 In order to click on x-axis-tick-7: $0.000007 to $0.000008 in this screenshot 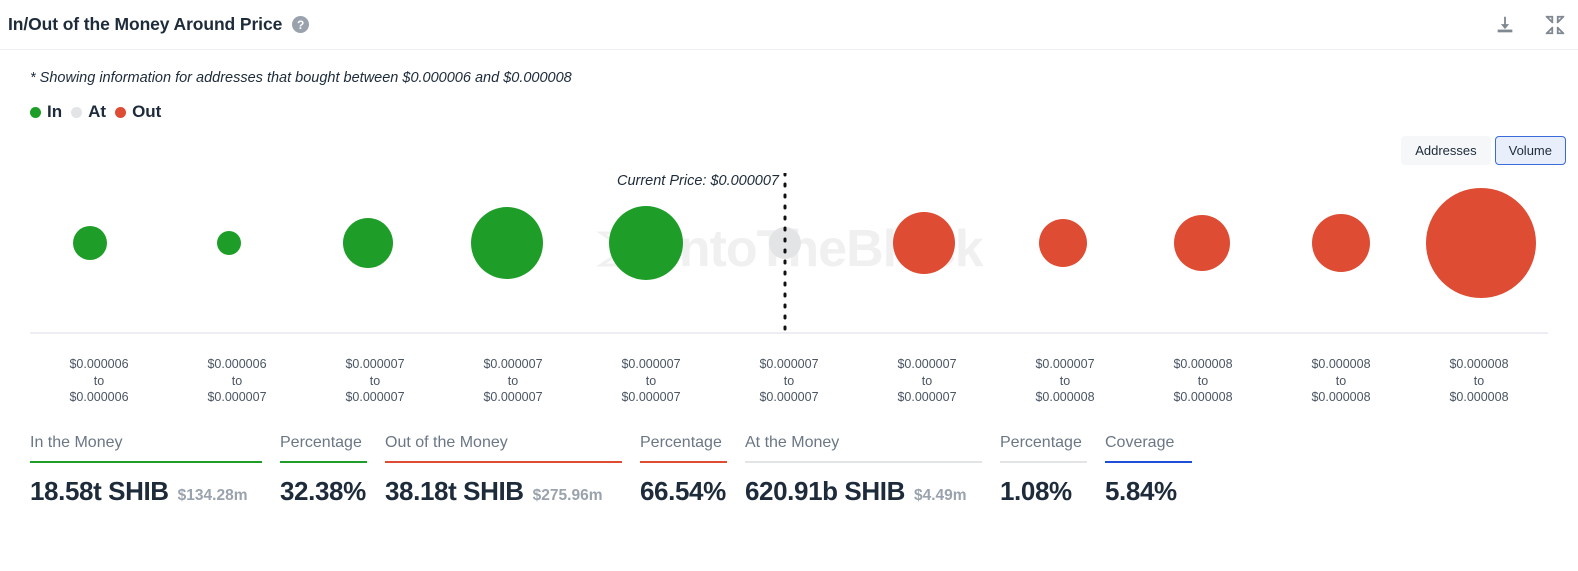, I will do `click(1065, 381)`.